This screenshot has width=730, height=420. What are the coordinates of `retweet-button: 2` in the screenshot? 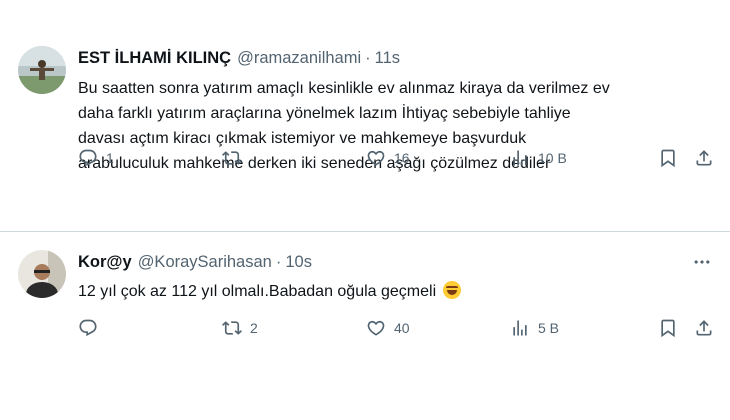 It's located at (240, 328).